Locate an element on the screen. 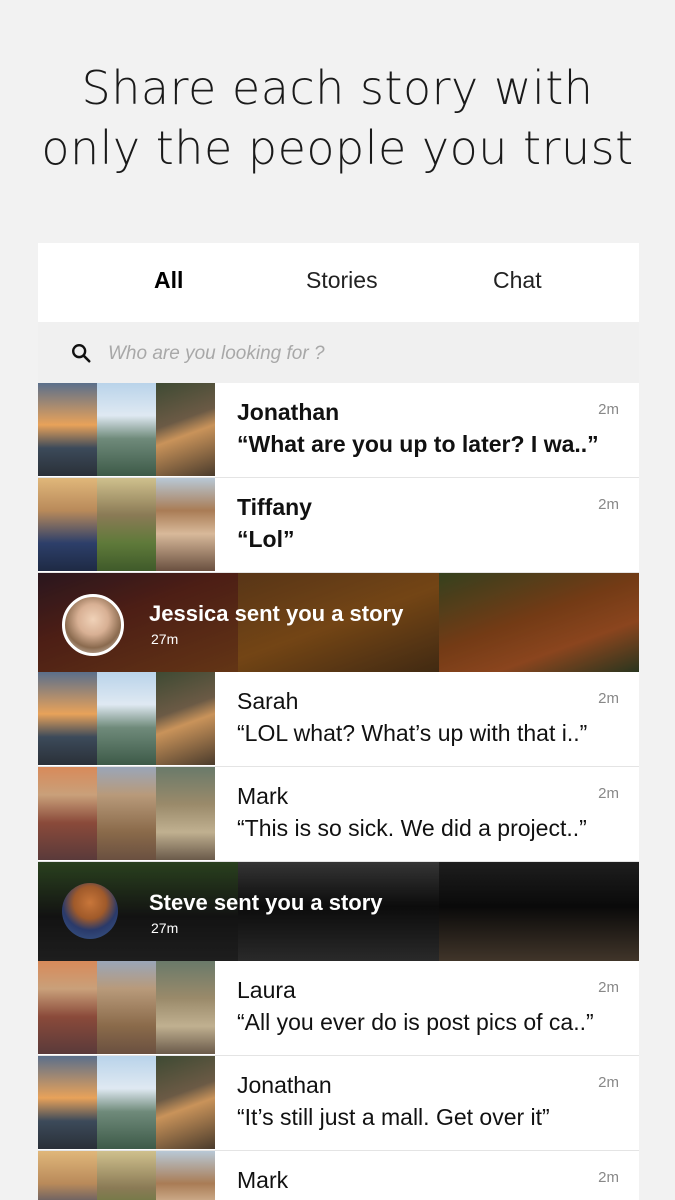 The width and height of the screenshot is (675, 1200). message-preview: “This is so sick. We did a project..” is located at coordinates (412, 828).